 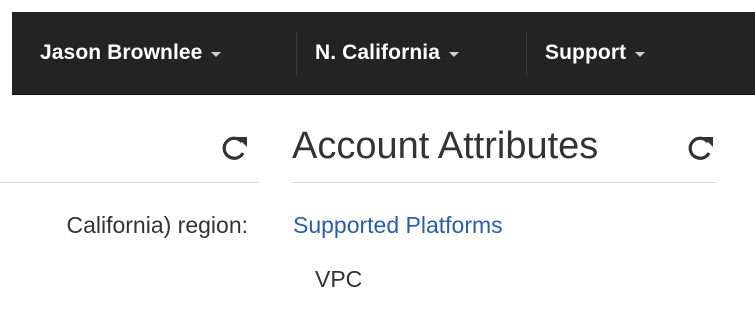 What do you see at coordinates (339, 279) in the screenshot?
I see `supported-platform-value: VPC` at bounding box center [339, 279].